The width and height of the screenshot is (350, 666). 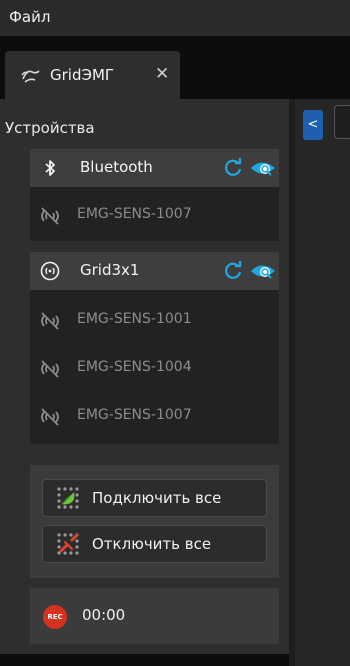 I want to click on disconnect-all-button: Отключить все, so click(x=154, y=544).